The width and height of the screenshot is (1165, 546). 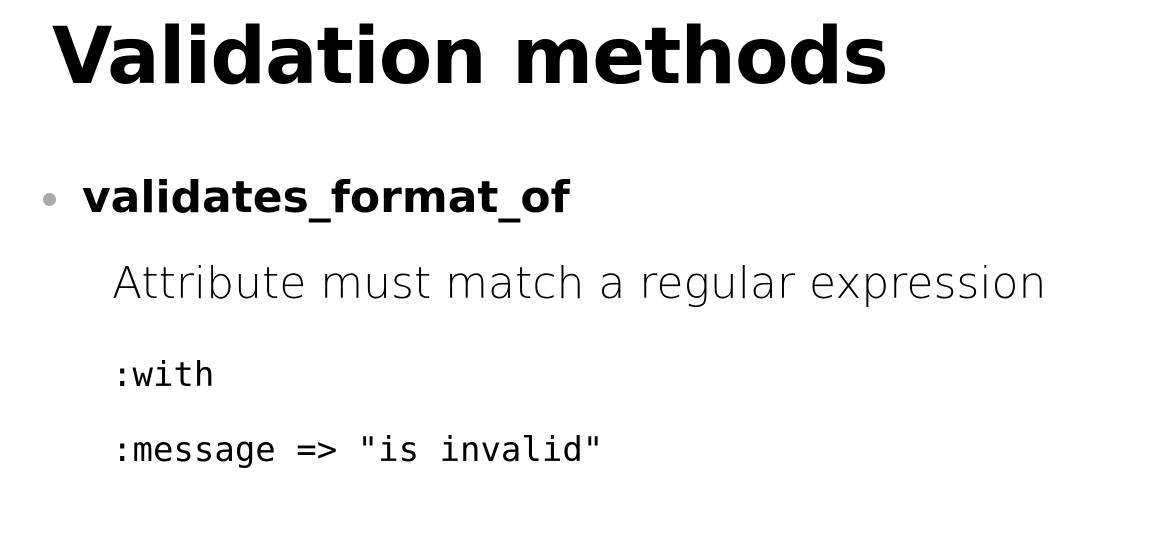 I want to click on slide-title: Validation methods, so click(x=470, y=57).